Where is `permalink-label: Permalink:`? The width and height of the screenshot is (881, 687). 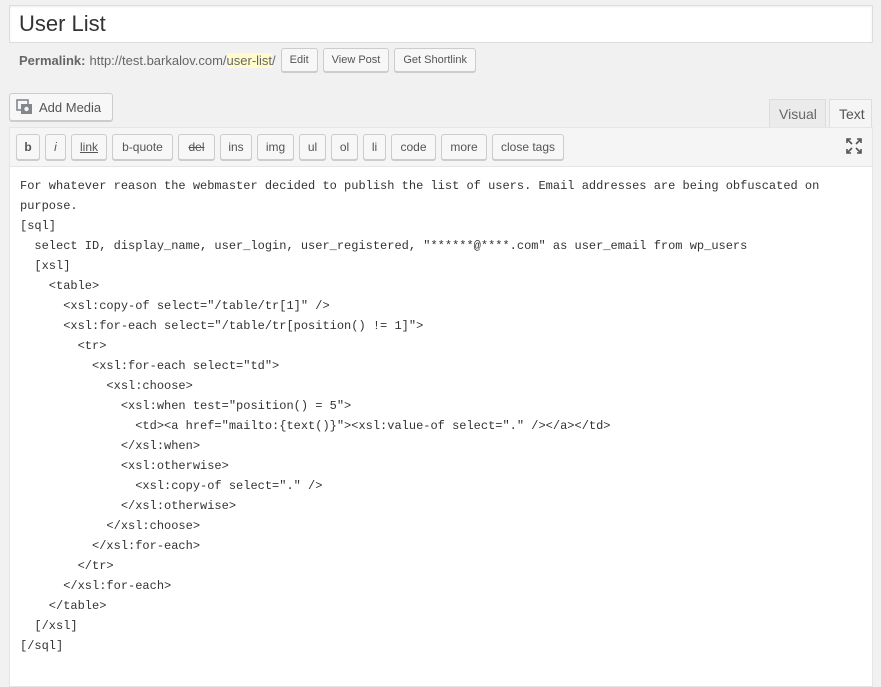 permalink-label: Permalink: is located at coordinates (52, 60).